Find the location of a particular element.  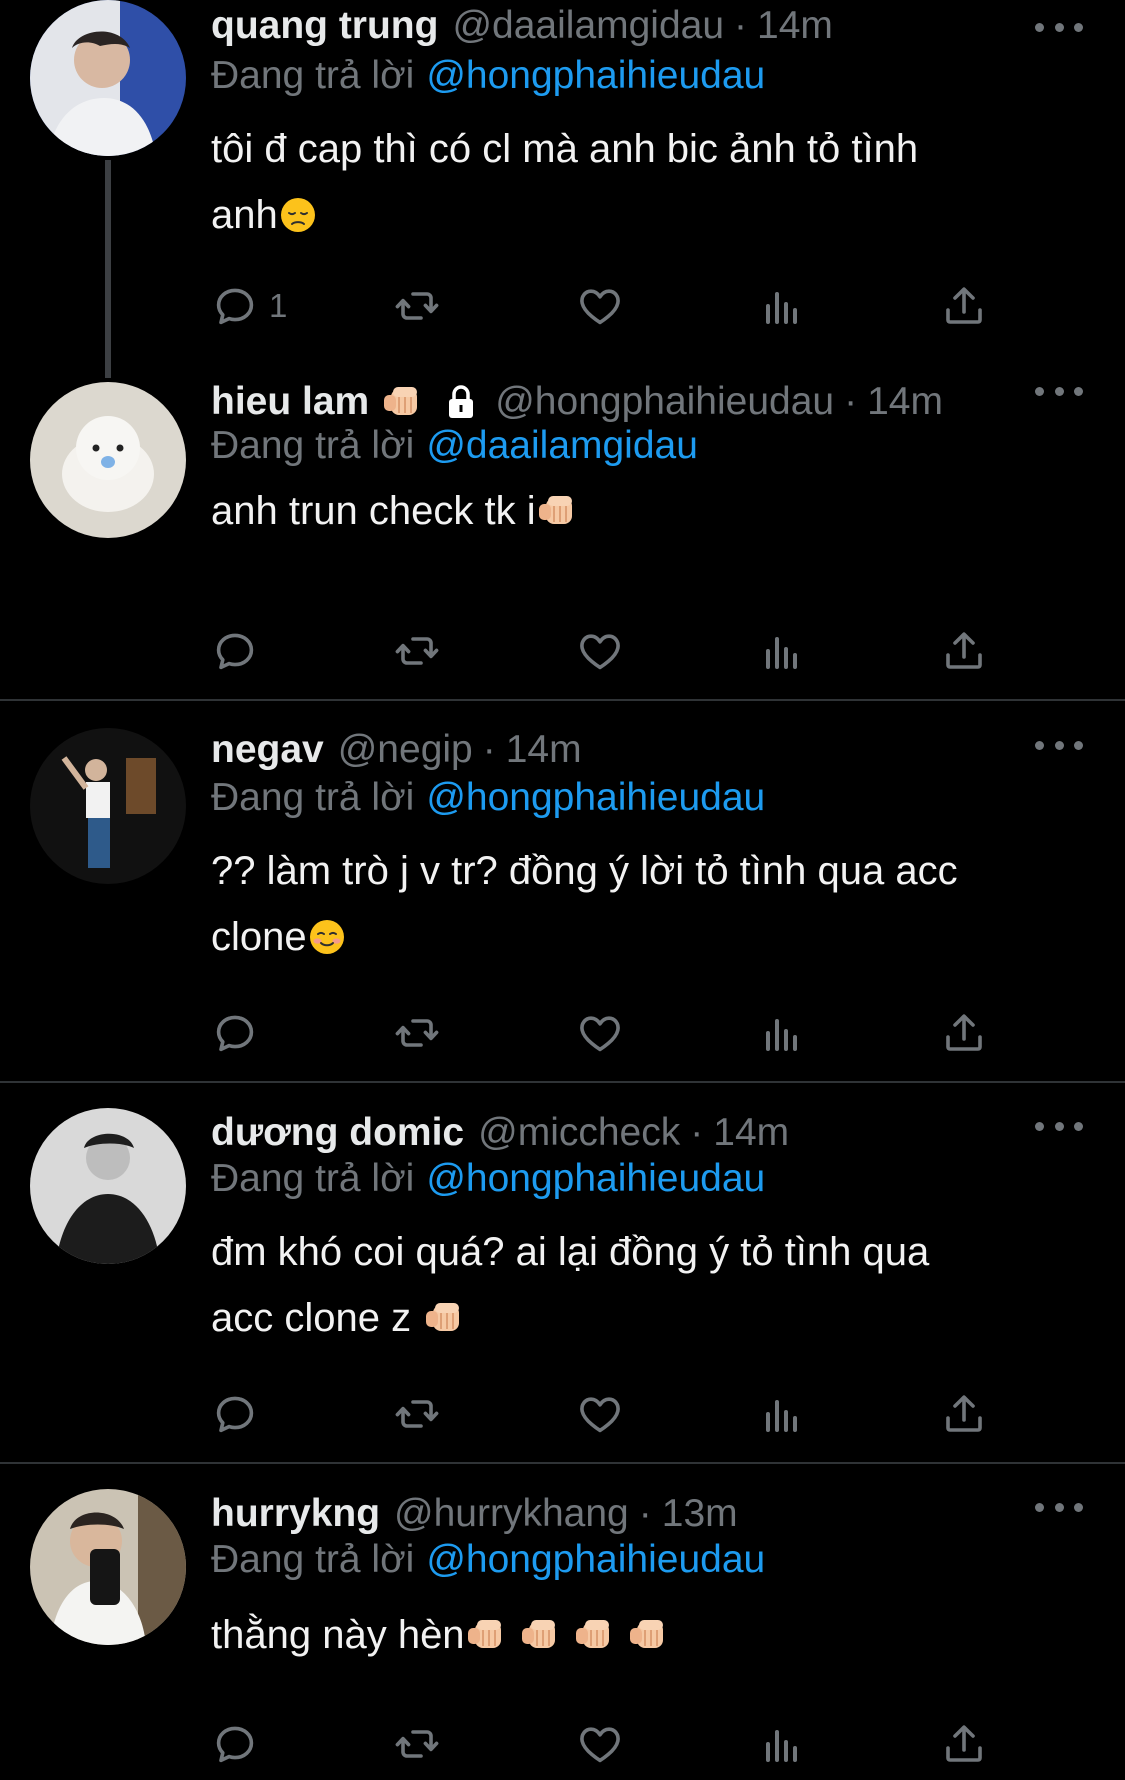

tweet-text: anh trun check tk i is located at coordinates (631, 511).